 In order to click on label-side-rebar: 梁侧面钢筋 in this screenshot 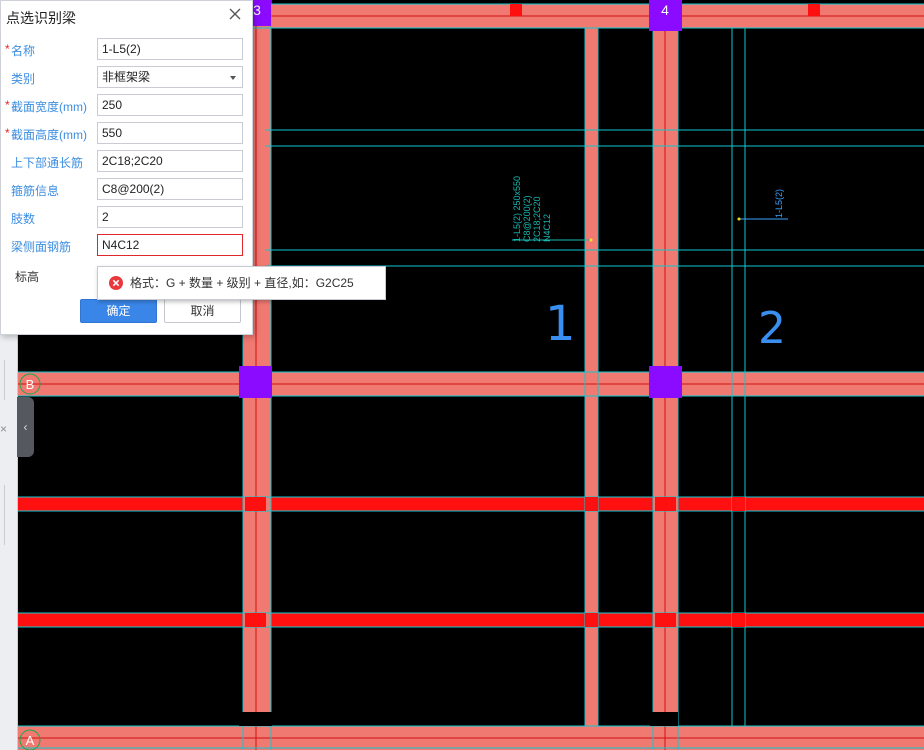, I will do `click(41, 247)`.